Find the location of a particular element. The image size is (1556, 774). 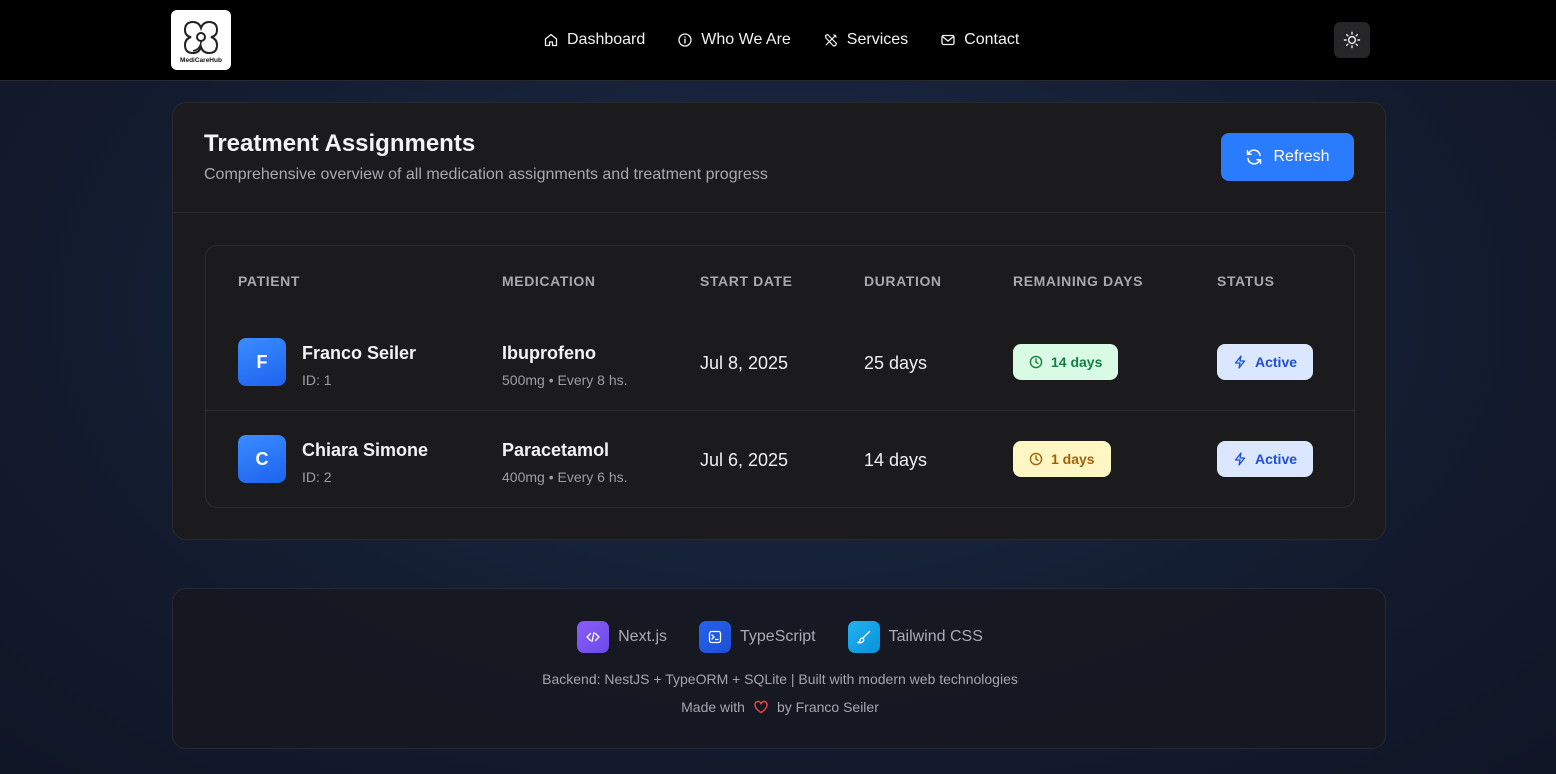

tech-typescript: TypeScript is located at coordinates (757, 637).